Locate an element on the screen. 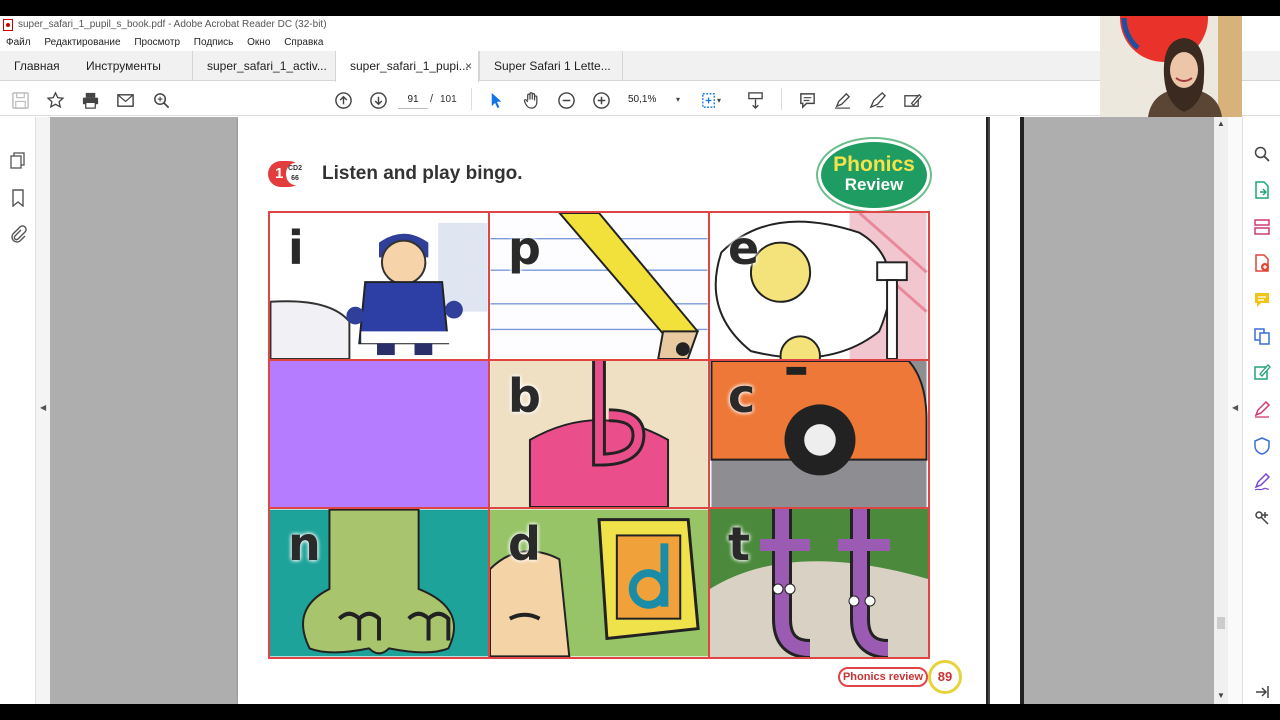 This screenshot has height=720, width=1280. organize-pages-icon is located at coordinates (1262, 227).